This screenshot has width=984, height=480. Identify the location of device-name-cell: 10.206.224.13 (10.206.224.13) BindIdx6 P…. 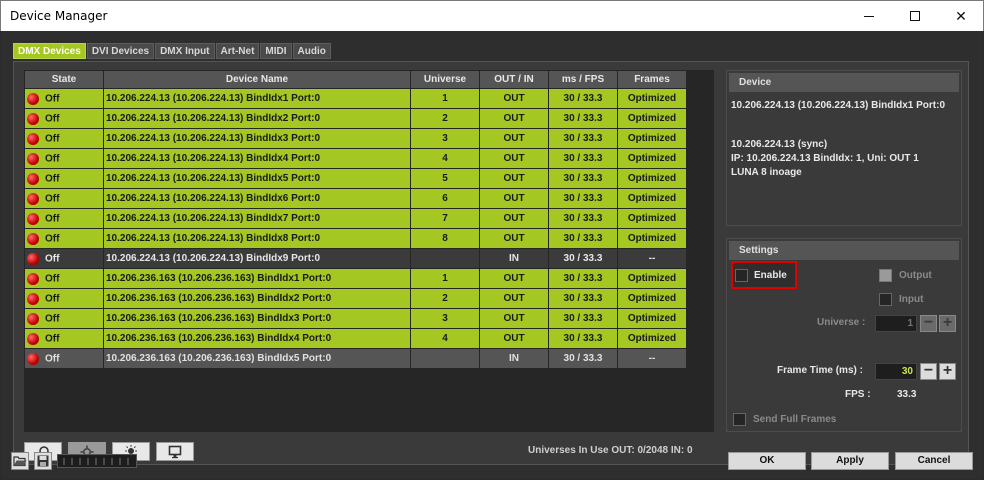
(257, 198).